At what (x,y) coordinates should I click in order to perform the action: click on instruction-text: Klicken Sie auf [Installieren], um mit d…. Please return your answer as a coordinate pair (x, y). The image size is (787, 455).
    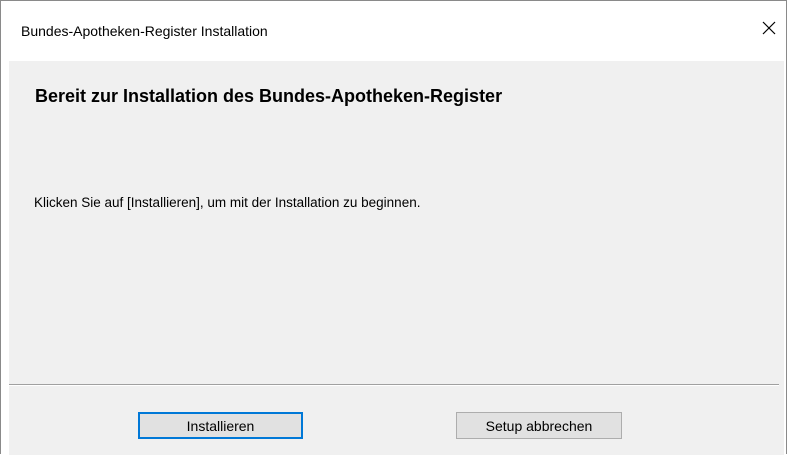
    Looking at the image, I should click on (227, 202).